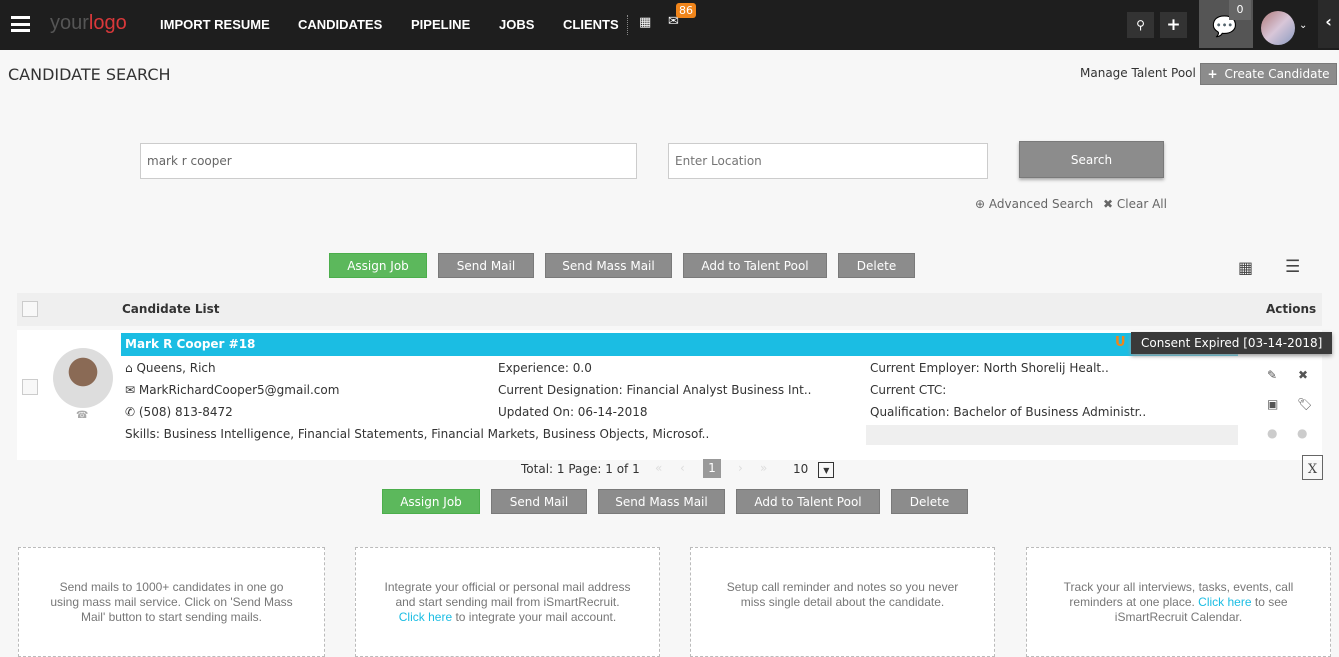  Describe the element at coordinates (20, 24) in the screenshot. I see `menu-icon` at that location.